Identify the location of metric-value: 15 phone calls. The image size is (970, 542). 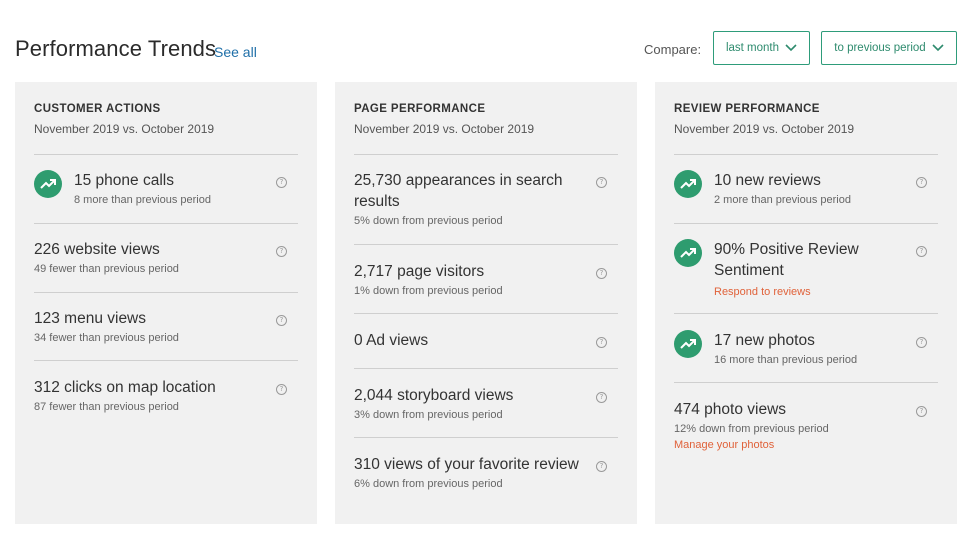
(124, 180).